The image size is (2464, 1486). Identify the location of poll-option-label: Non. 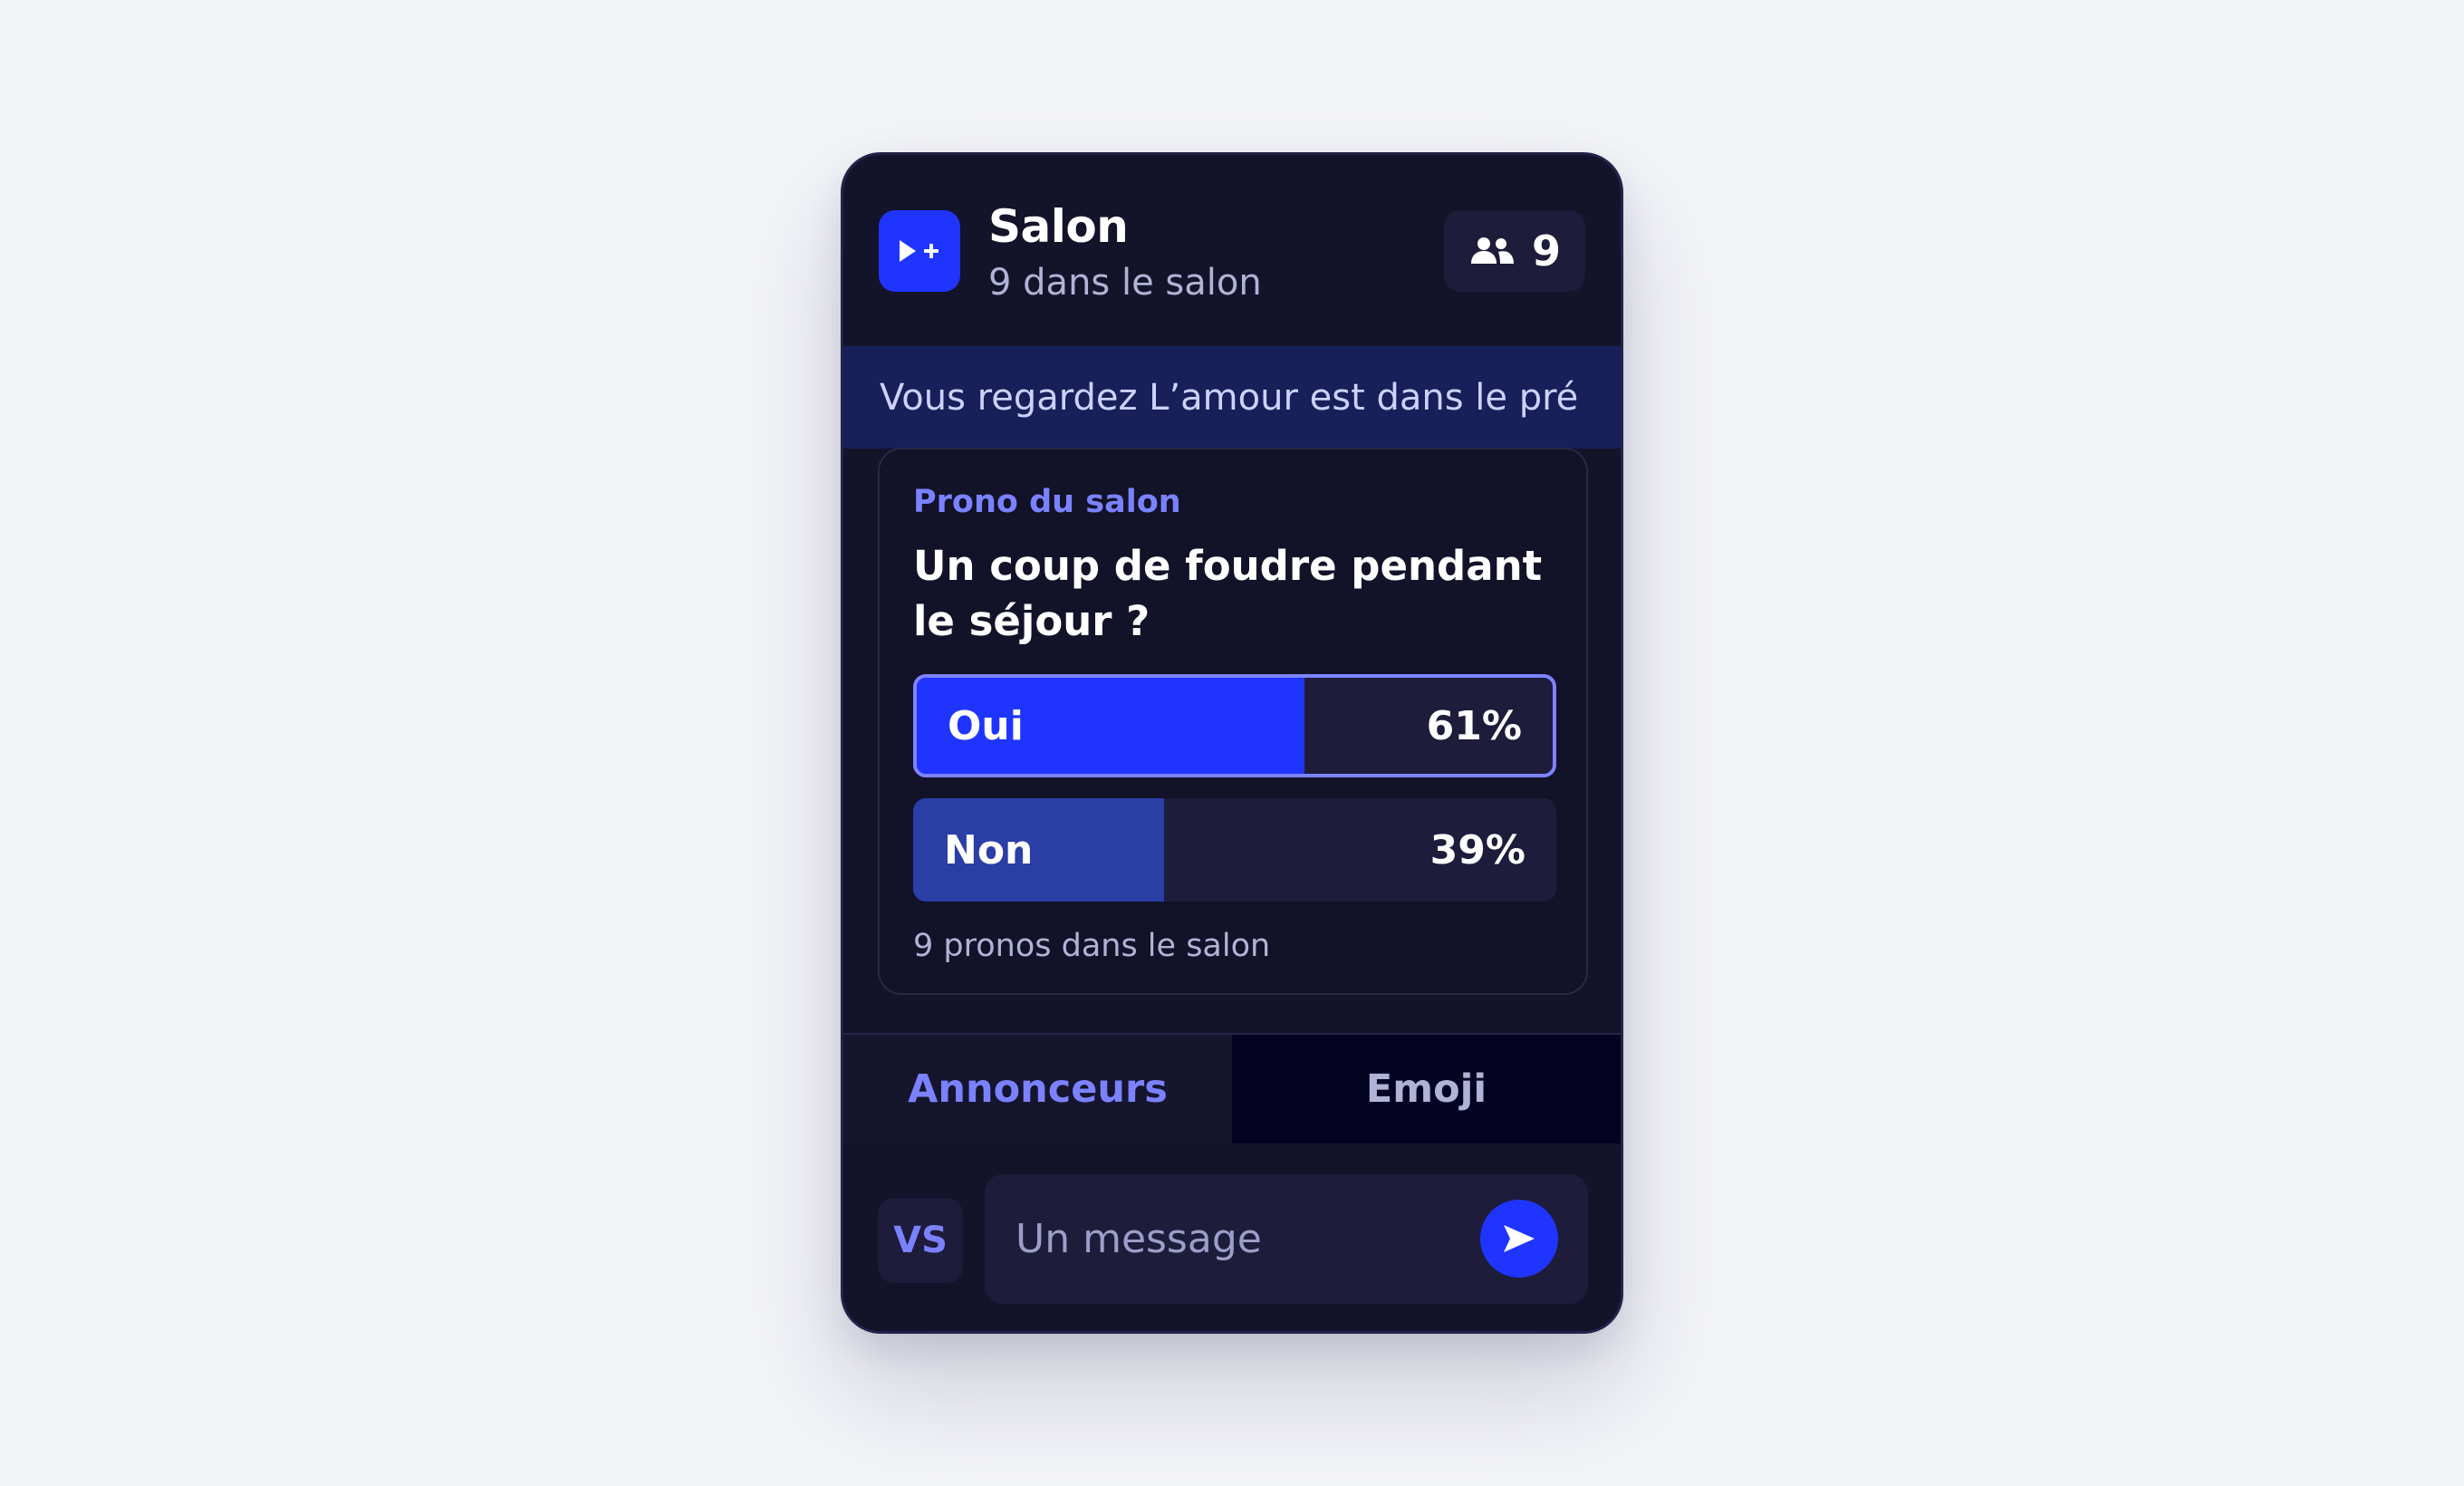
(989, 849).